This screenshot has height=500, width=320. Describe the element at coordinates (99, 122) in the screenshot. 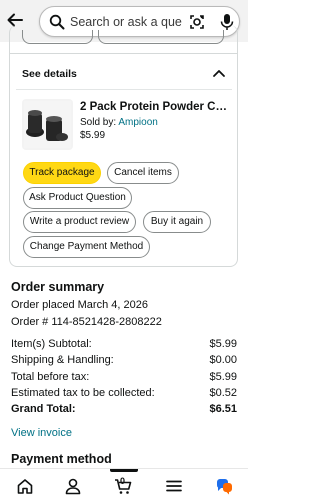

I see `seller-prefix: Sold by:` at that location.